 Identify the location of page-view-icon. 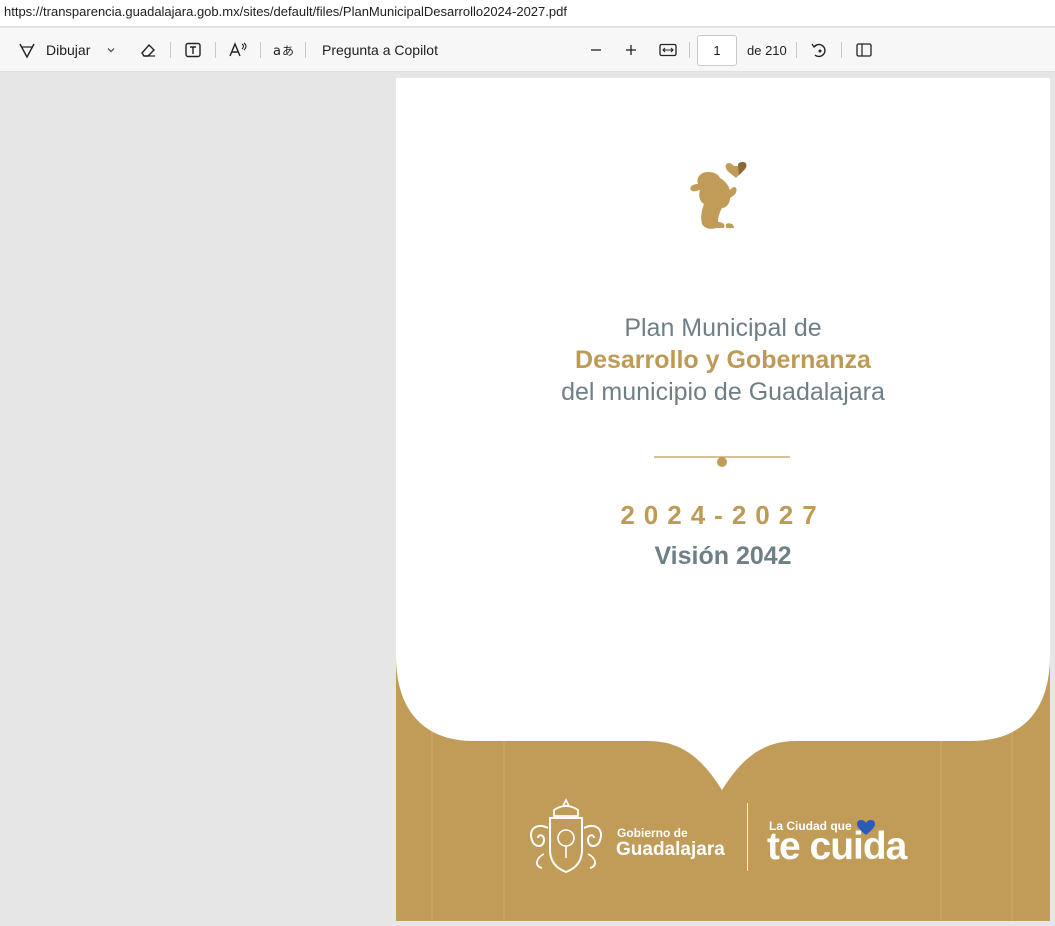
(864, 50).